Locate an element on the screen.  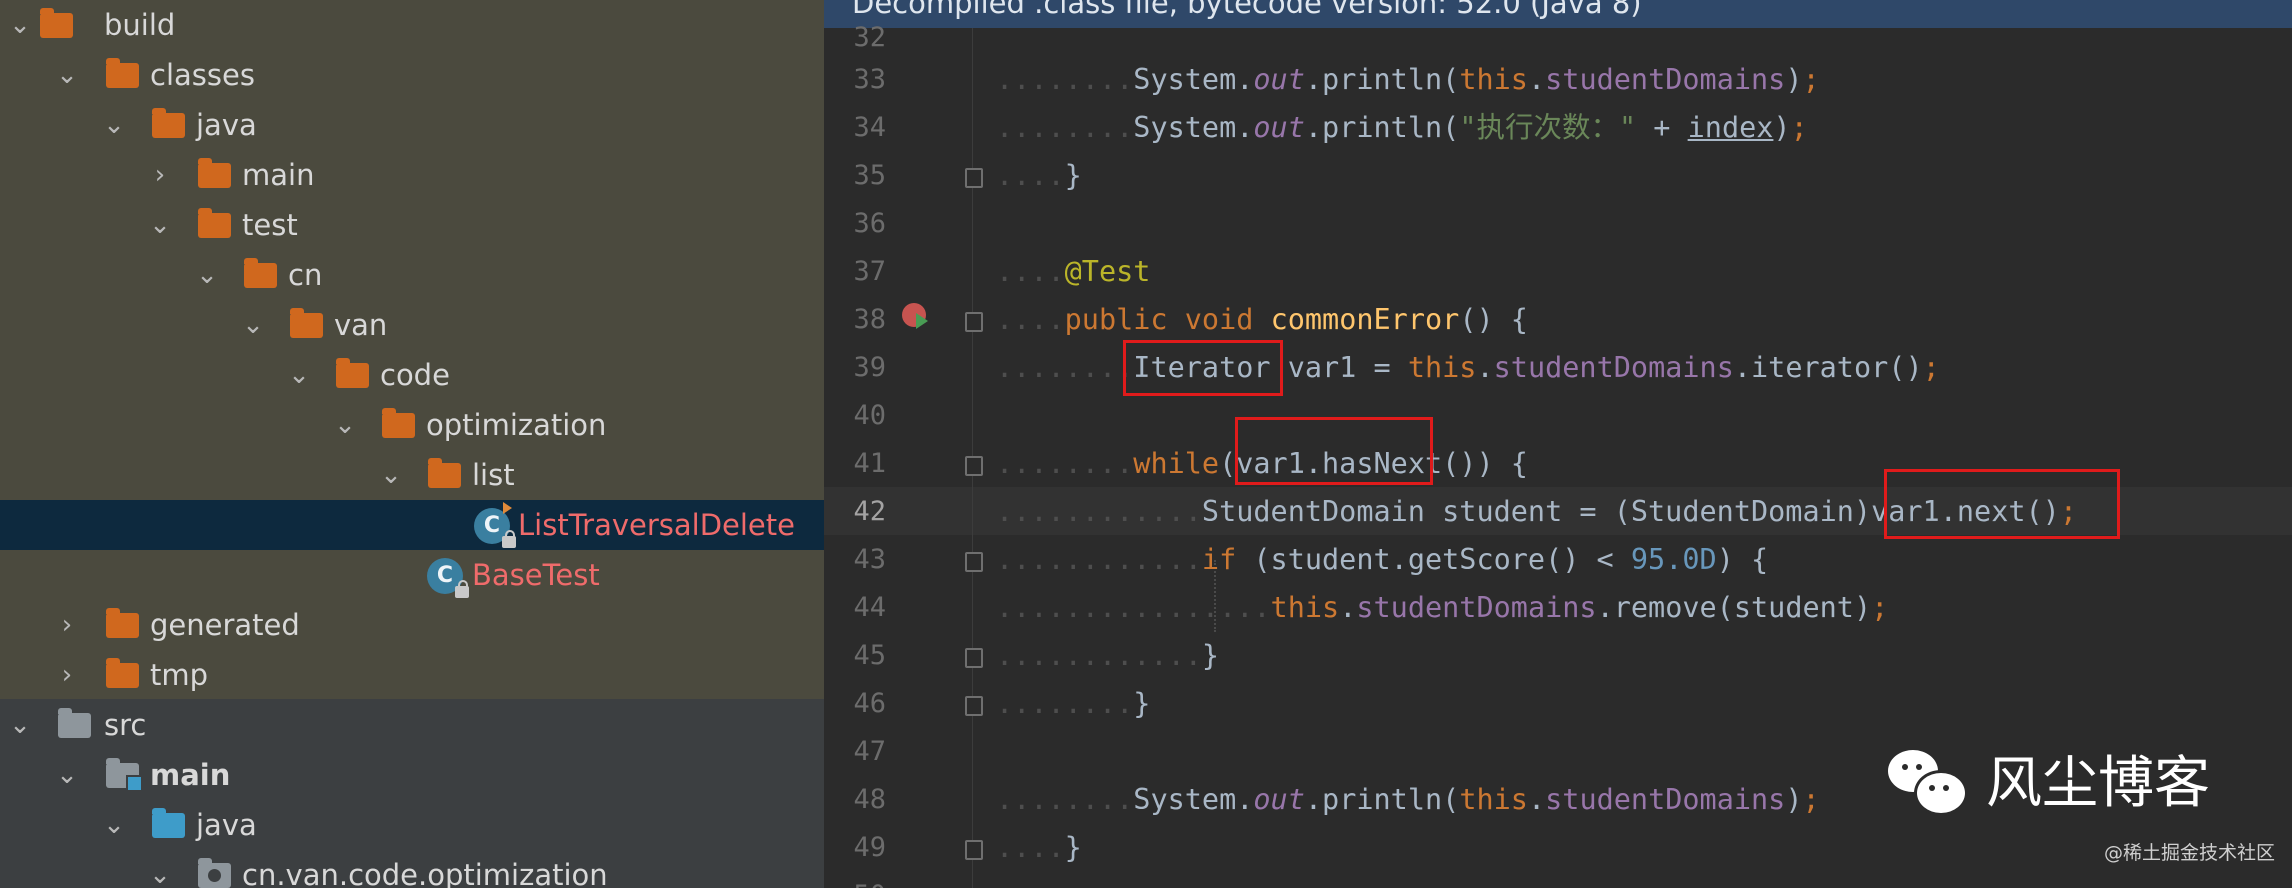
highlight-box-next is located at coordinates (2002, 504).